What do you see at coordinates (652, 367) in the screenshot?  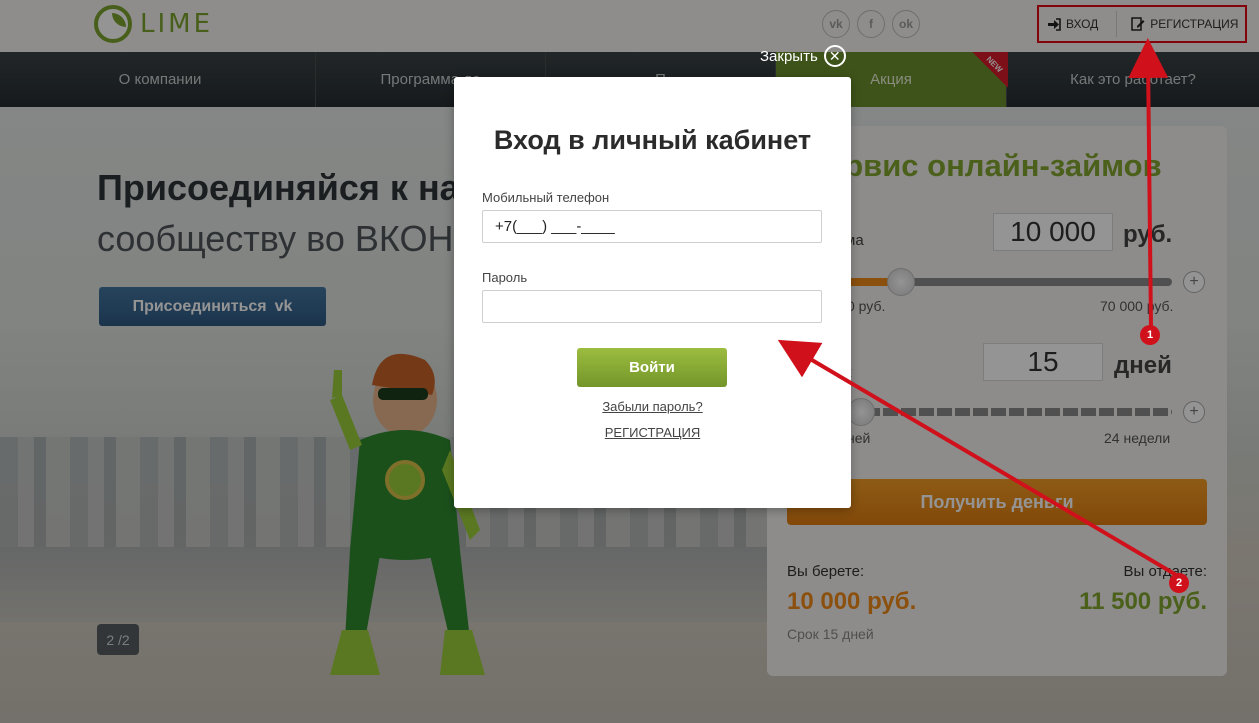 I see `login-button: Войти` at bounding box center [652, 367].